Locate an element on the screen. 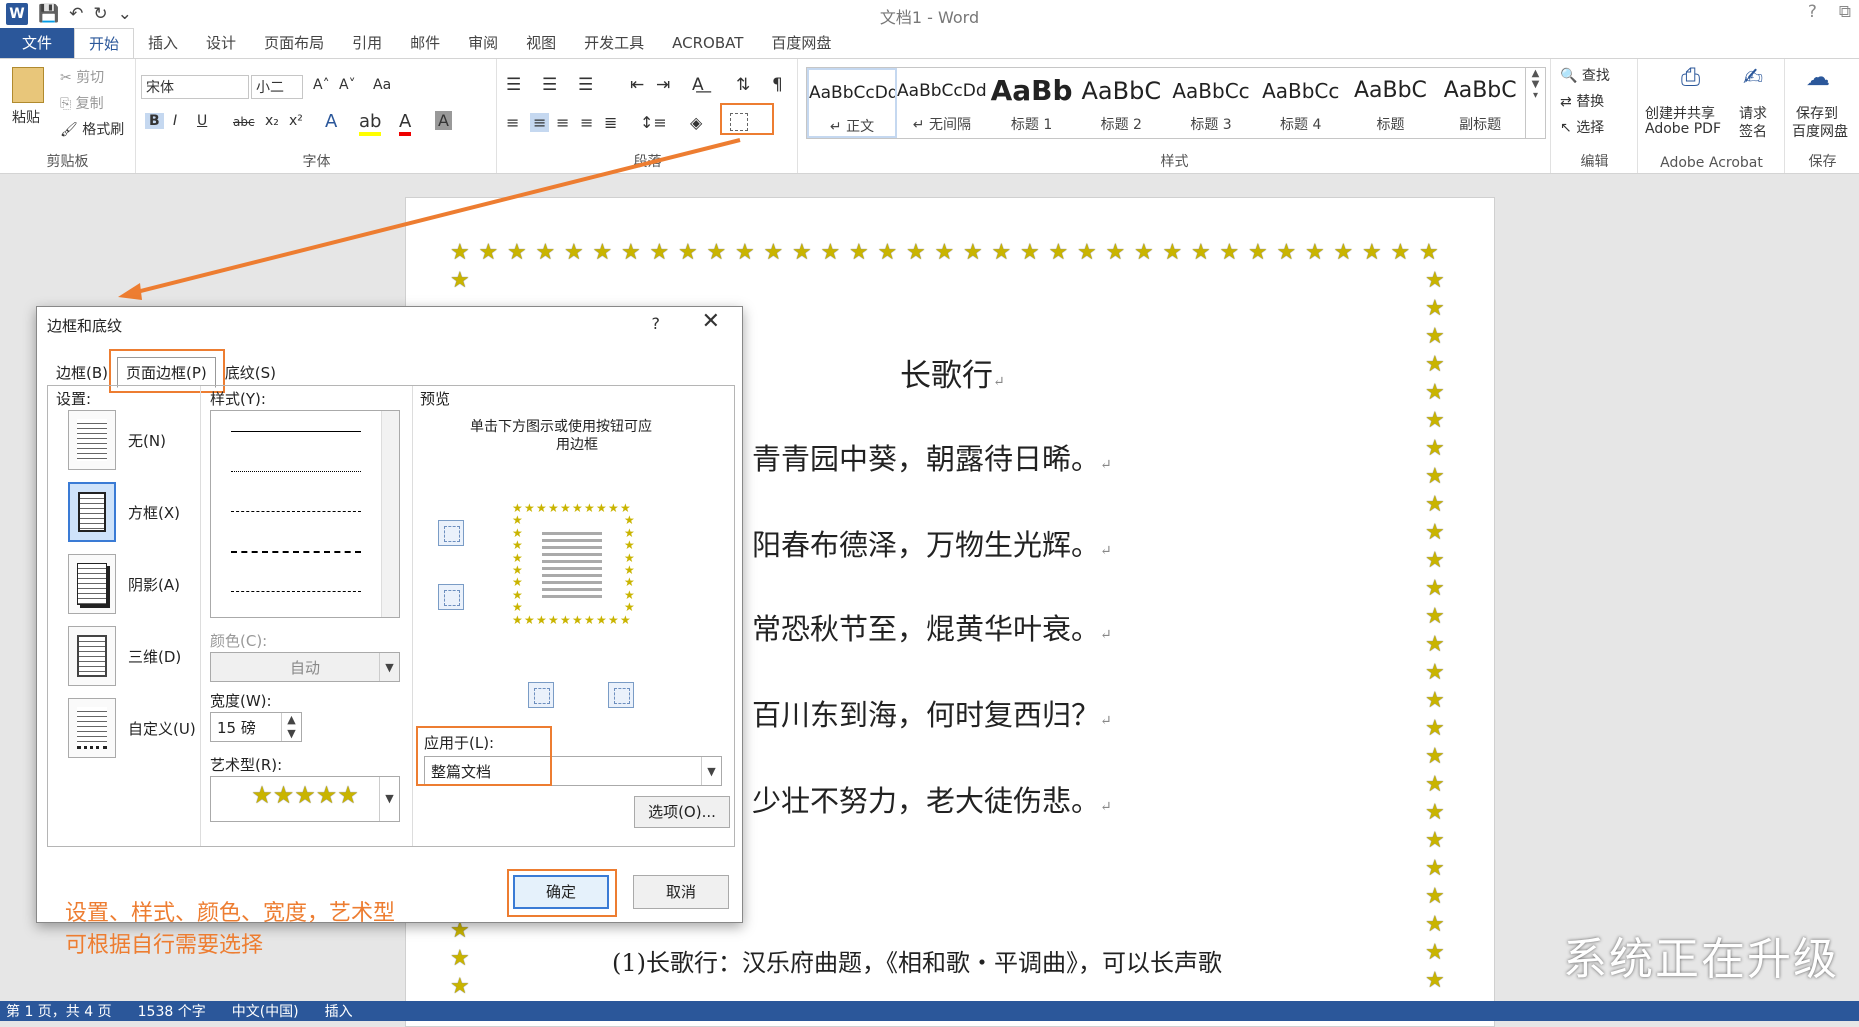 The width and height of the screenshot is (1859, 1027). tab-baidu: 百度网盘 is located at coordinates (801, 43).